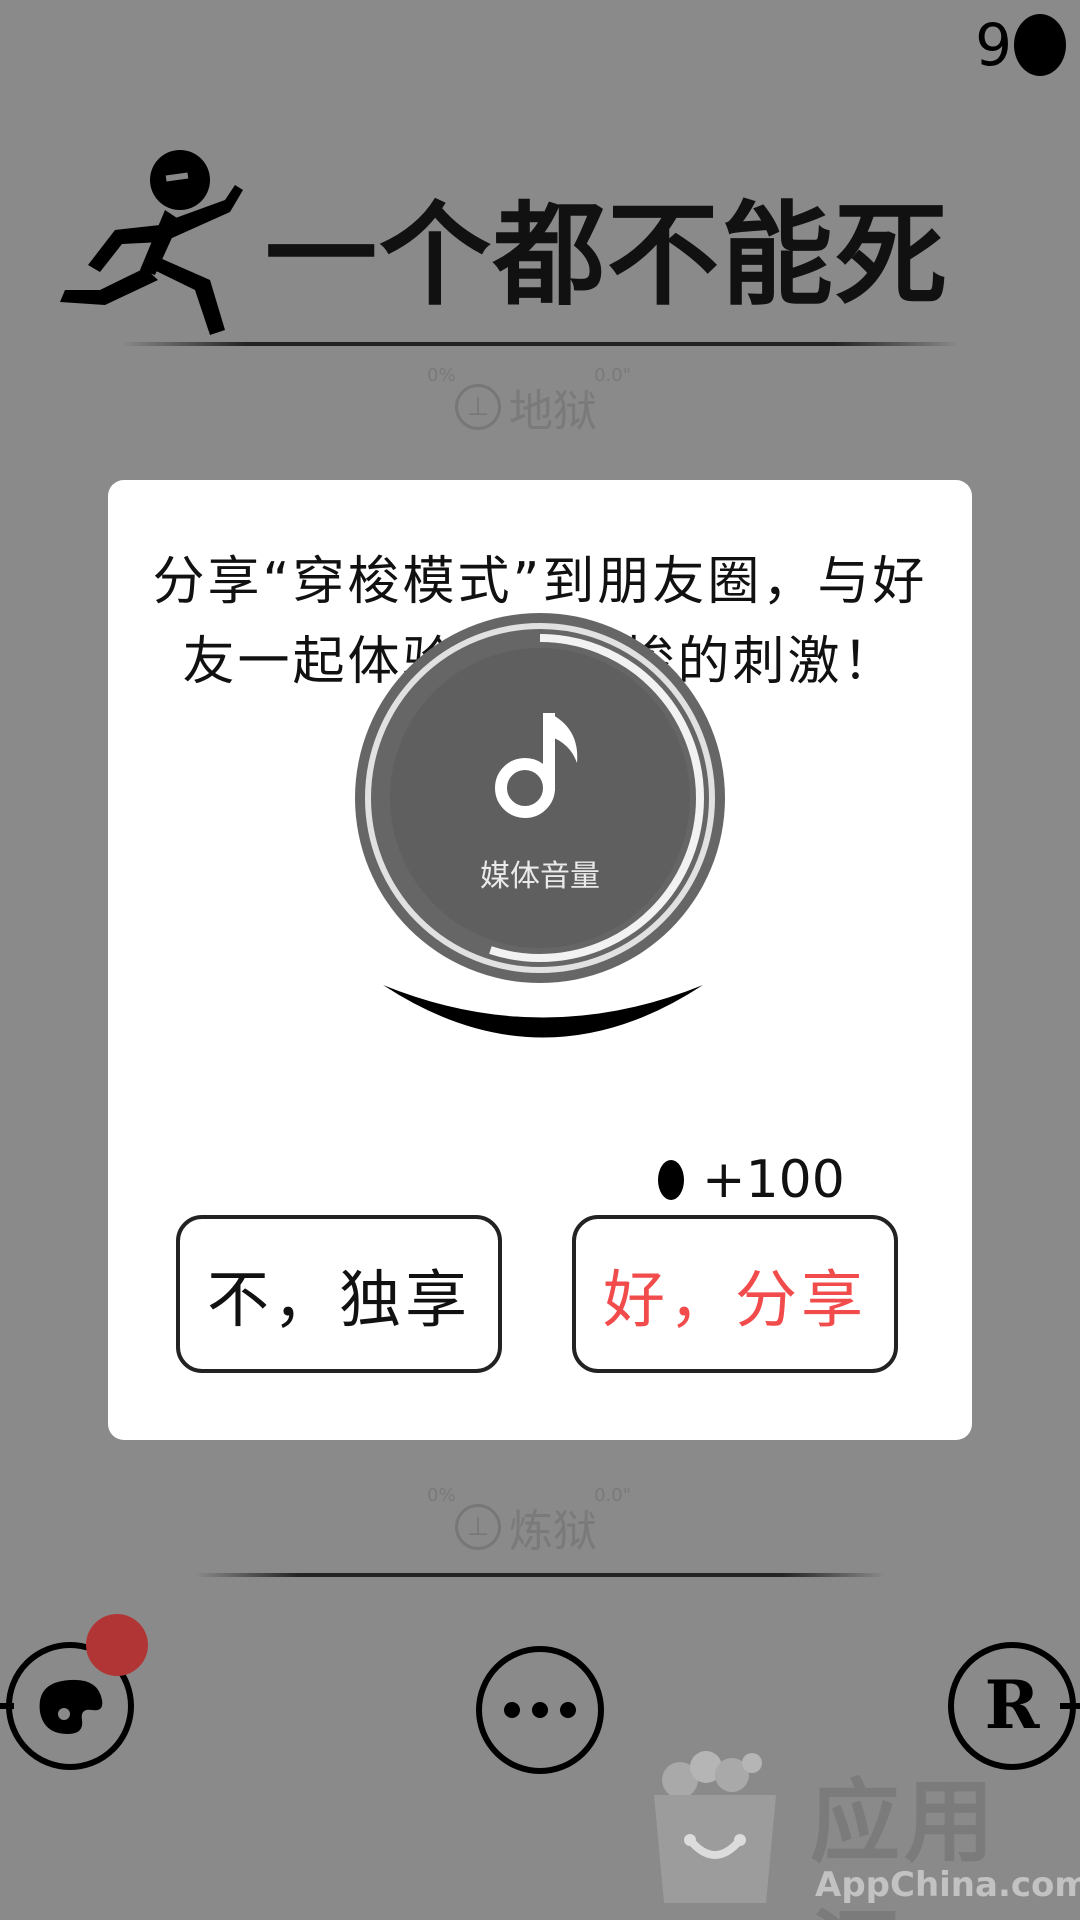 The width and height of the screenshot is (1080, 1920). Describe the element at coordinates (1070, 1706) in the screenshot. I see `right-edge-line` at that location.